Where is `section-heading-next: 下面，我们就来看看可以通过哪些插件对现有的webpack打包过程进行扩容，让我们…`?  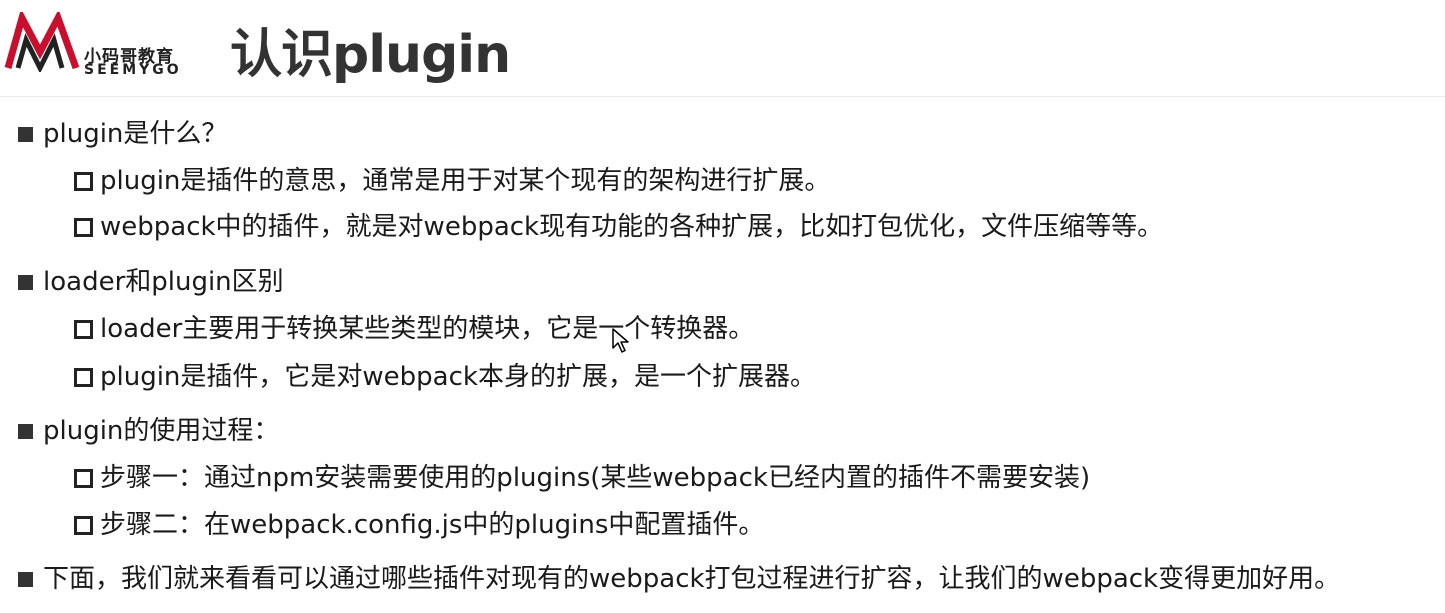 section-heading-next: 下面，我们就来看看可以通过哪些插件对现有的webpack打包过程进行扩容，让我们… is located at coordinates (679, 579).